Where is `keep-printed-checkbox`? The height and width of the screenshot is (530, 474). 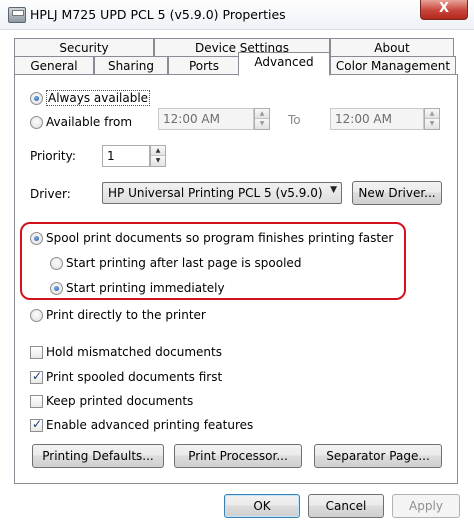
keep-printed-checkbox is located at coordinates (36, 401).